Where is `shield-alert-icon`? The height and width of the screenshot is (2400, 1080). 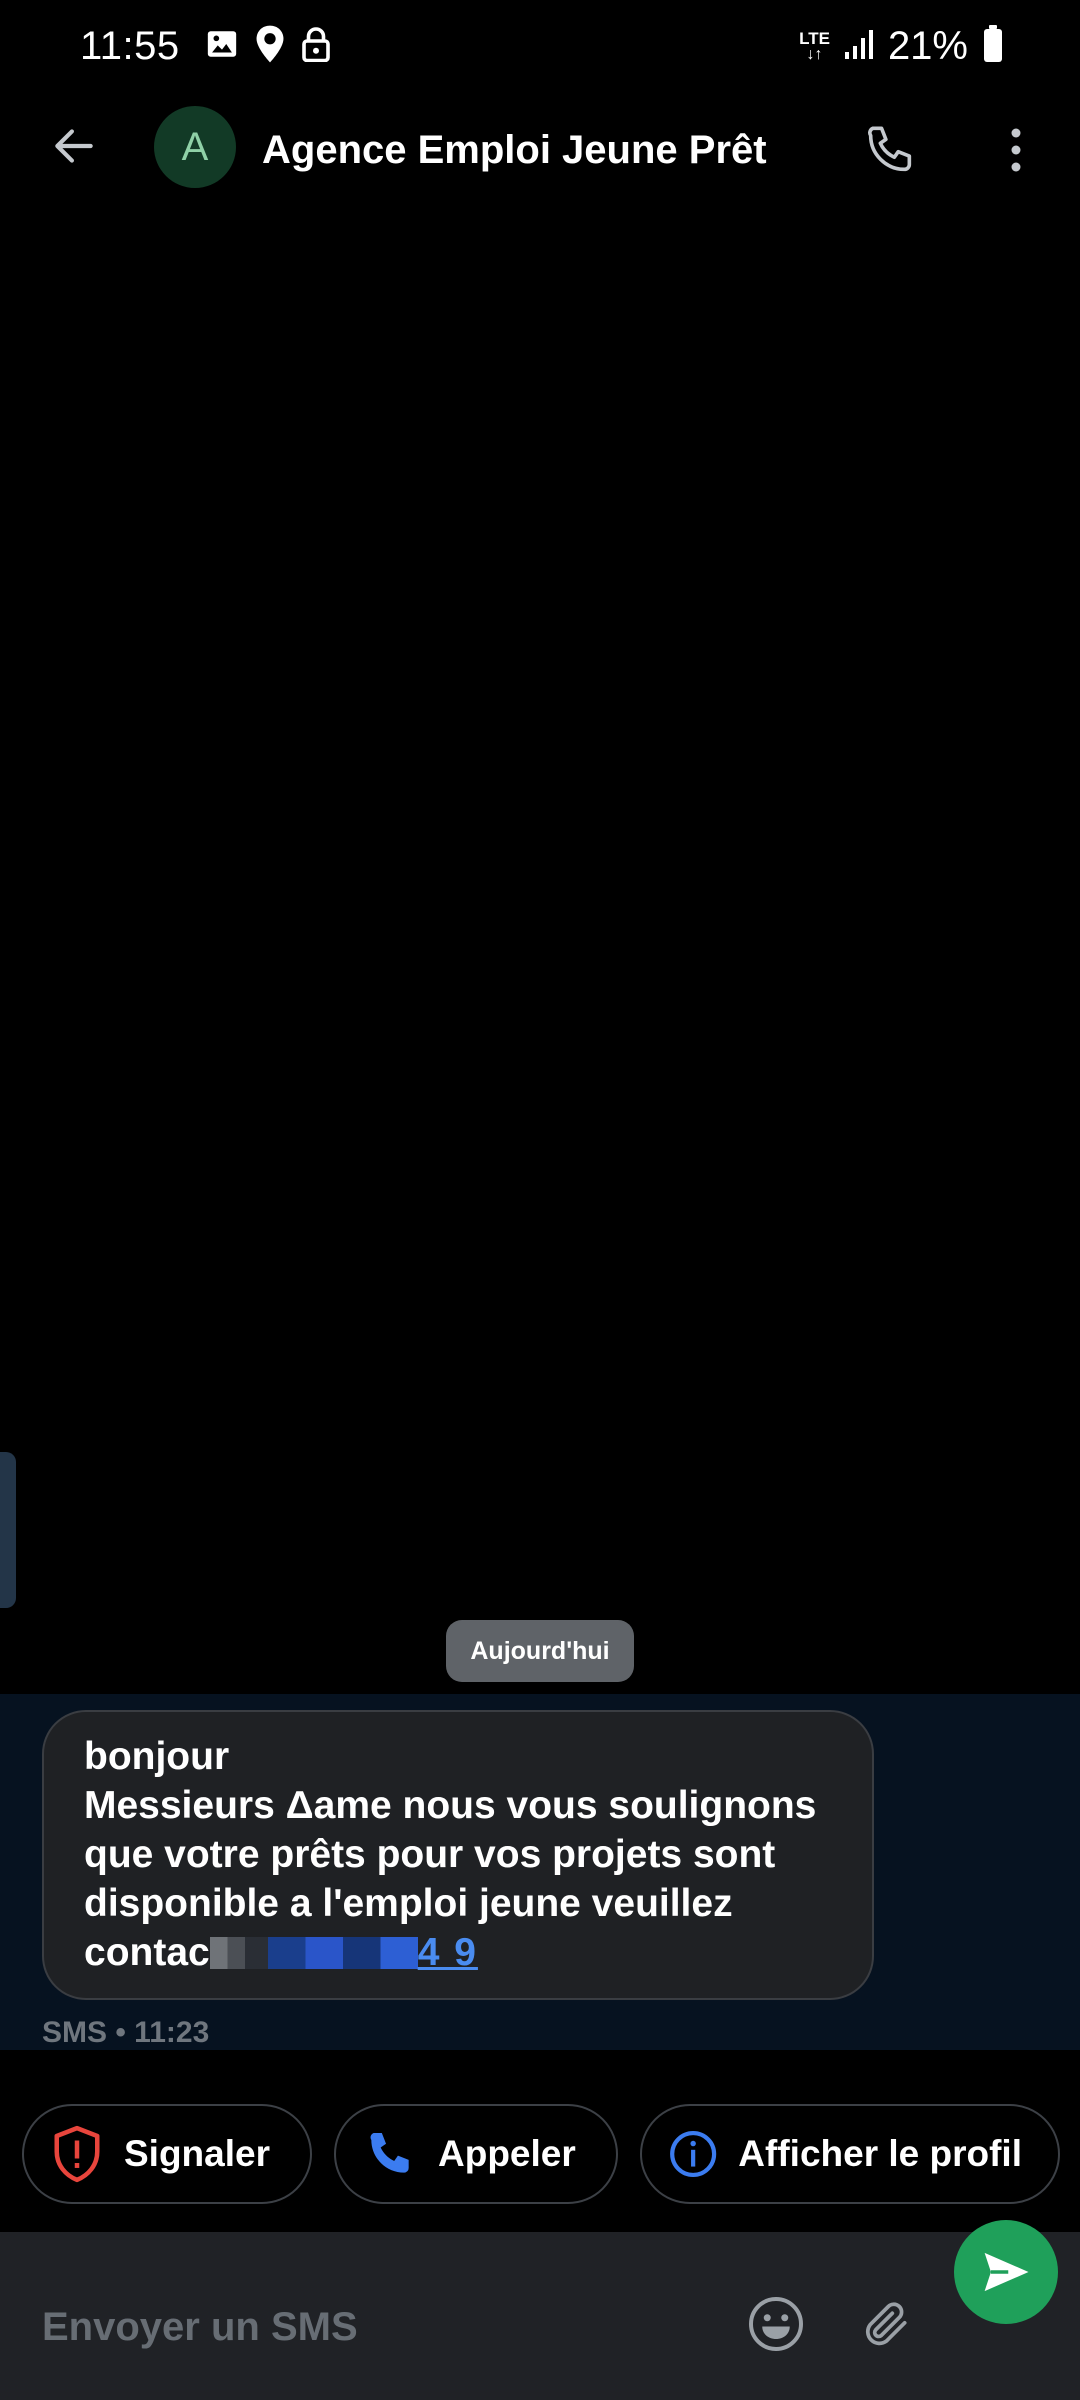 shield-alert-icon is located at coordinates (77, 2154).